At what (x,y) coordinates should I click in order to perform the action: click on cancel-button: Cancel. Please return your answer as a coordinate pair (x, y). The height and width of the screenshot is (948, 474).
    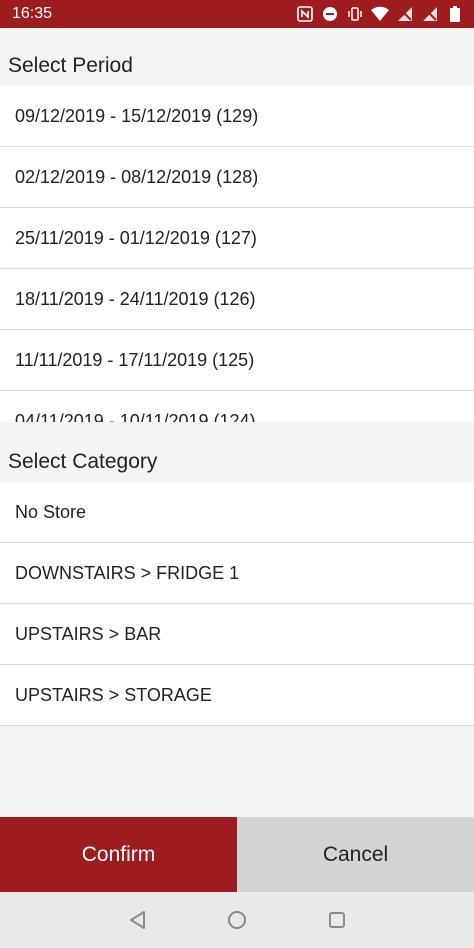
    Looking at the image, I should click on (355, 854).